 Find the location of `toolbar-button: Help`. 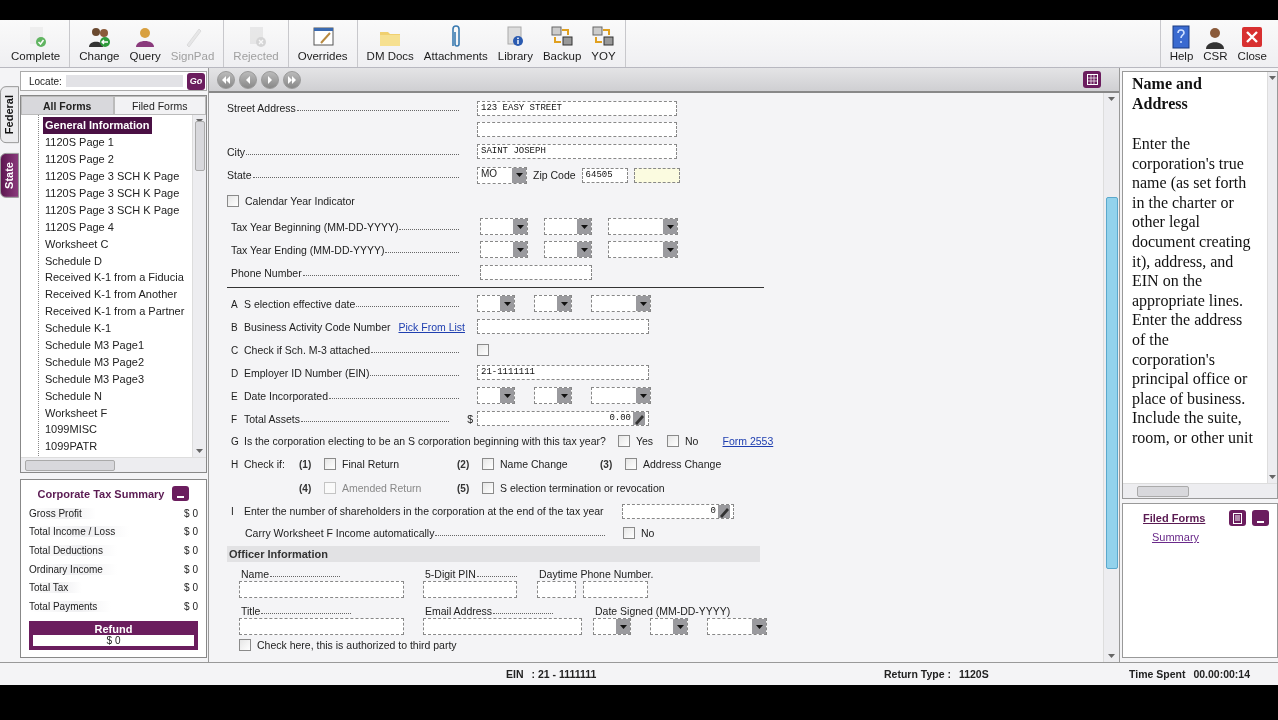

toolbar-button: Help is located at coordinates (1181, 43).